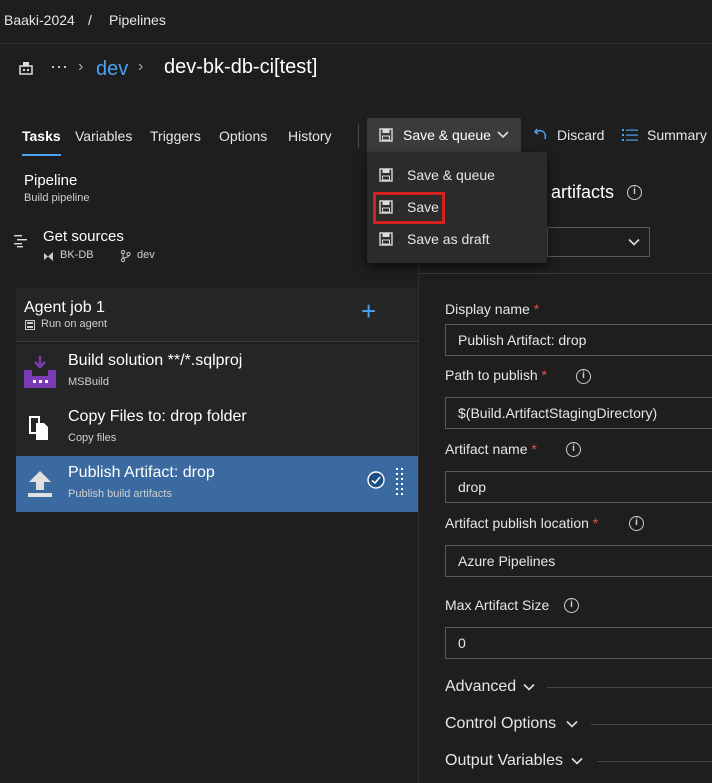 This screenshot has width=712, height=783. What do you see at coordinates (491, 449) in the screenshot?
I see `artifact-name-label: Artifact name *` at bounding box center [491, 449].